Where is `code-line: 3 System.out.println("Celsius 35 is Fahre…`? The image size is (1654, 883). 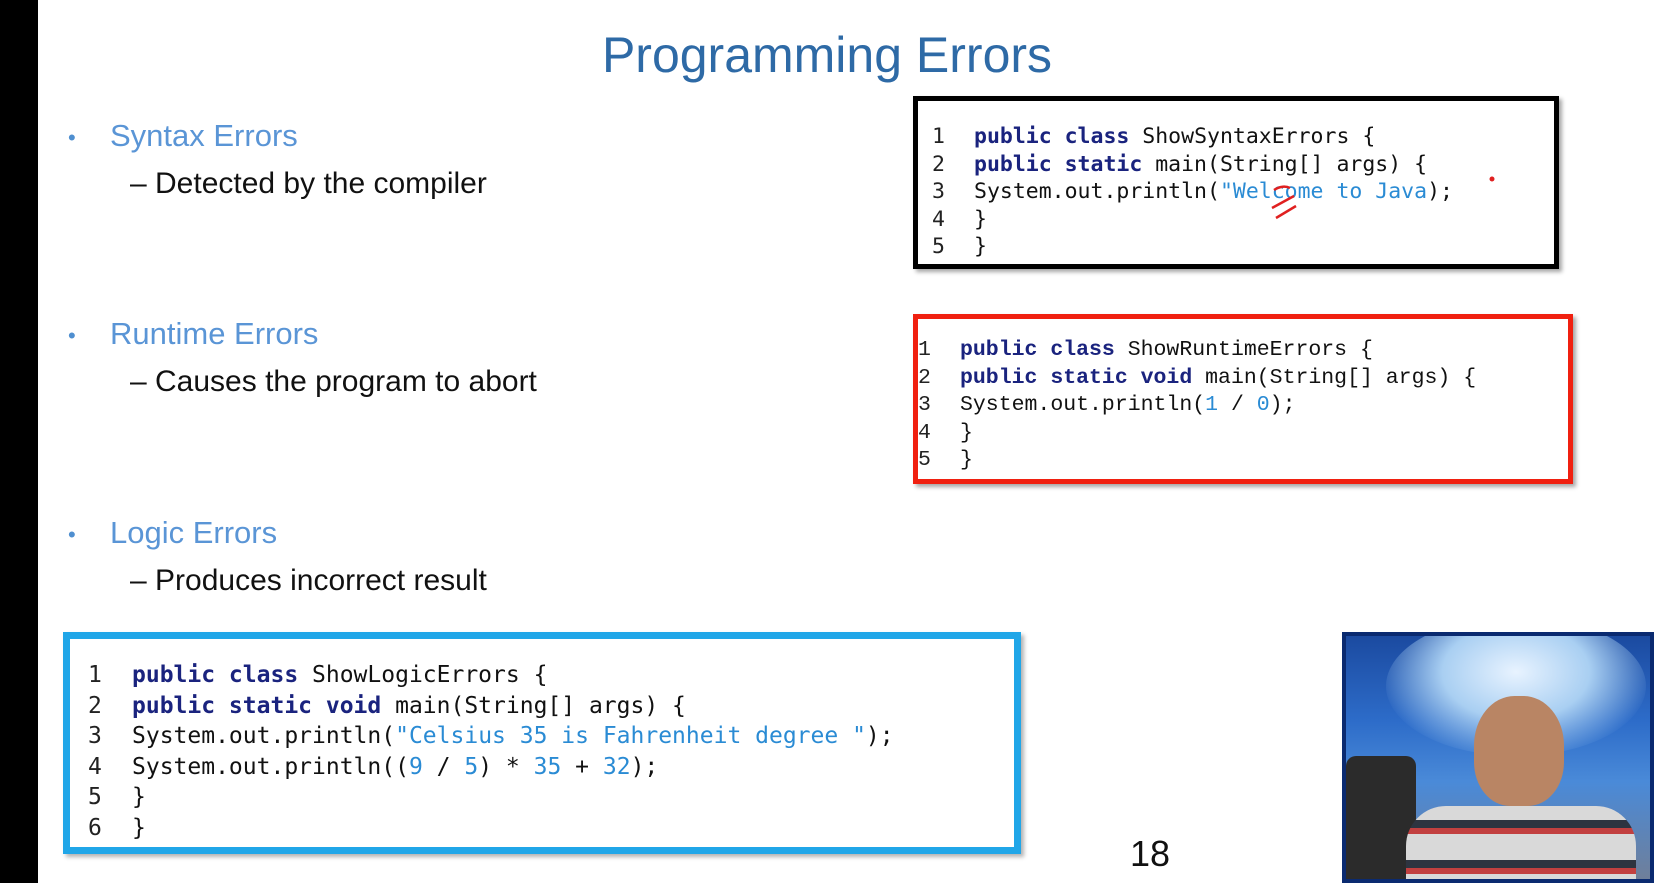
code-line: 3 System.out.println("Celsius 35 is Fahre… is located at coordinates (551, 736).